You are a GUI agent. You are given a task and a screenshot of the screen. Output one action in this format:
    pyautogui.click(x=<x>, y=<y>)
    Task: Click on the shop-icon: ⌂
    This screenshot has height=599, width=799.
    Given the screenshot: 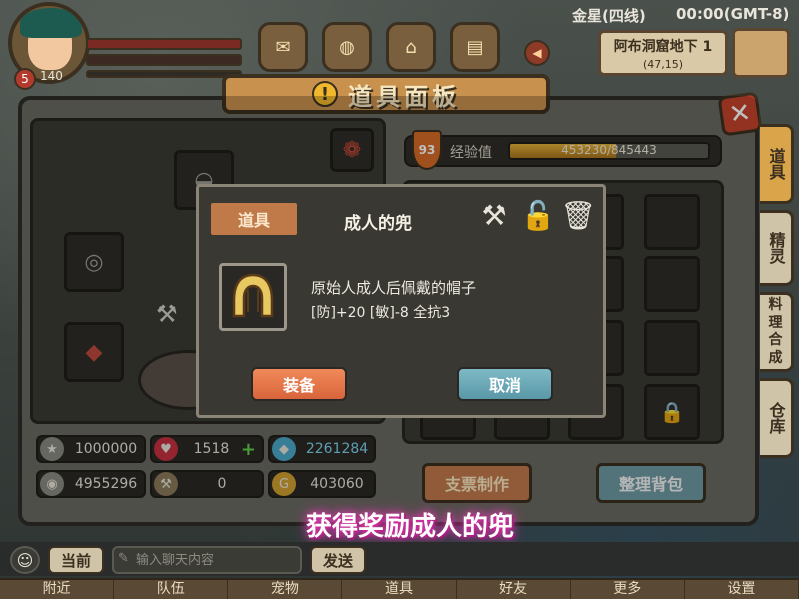 What is the action you would take?
    pyautogui.click(x=411, y=47)
    